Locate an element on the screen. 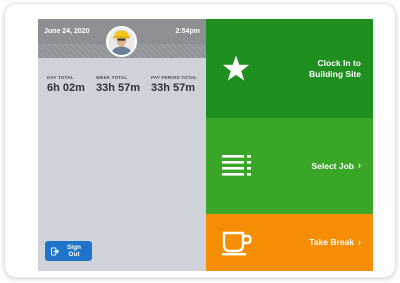 The width and height of the screenshot is (400, 283). clock-in-label-line2: Building Site is located at coordinates (335, 73).